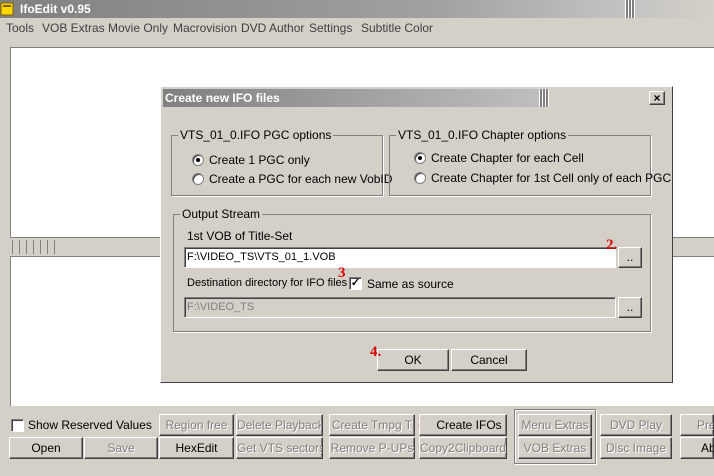 The height and width of the screenshot is (476, 714). Describe the element at coordinates (612, 245) in the screenshot. I see `annotation-2: 2.` at that location.